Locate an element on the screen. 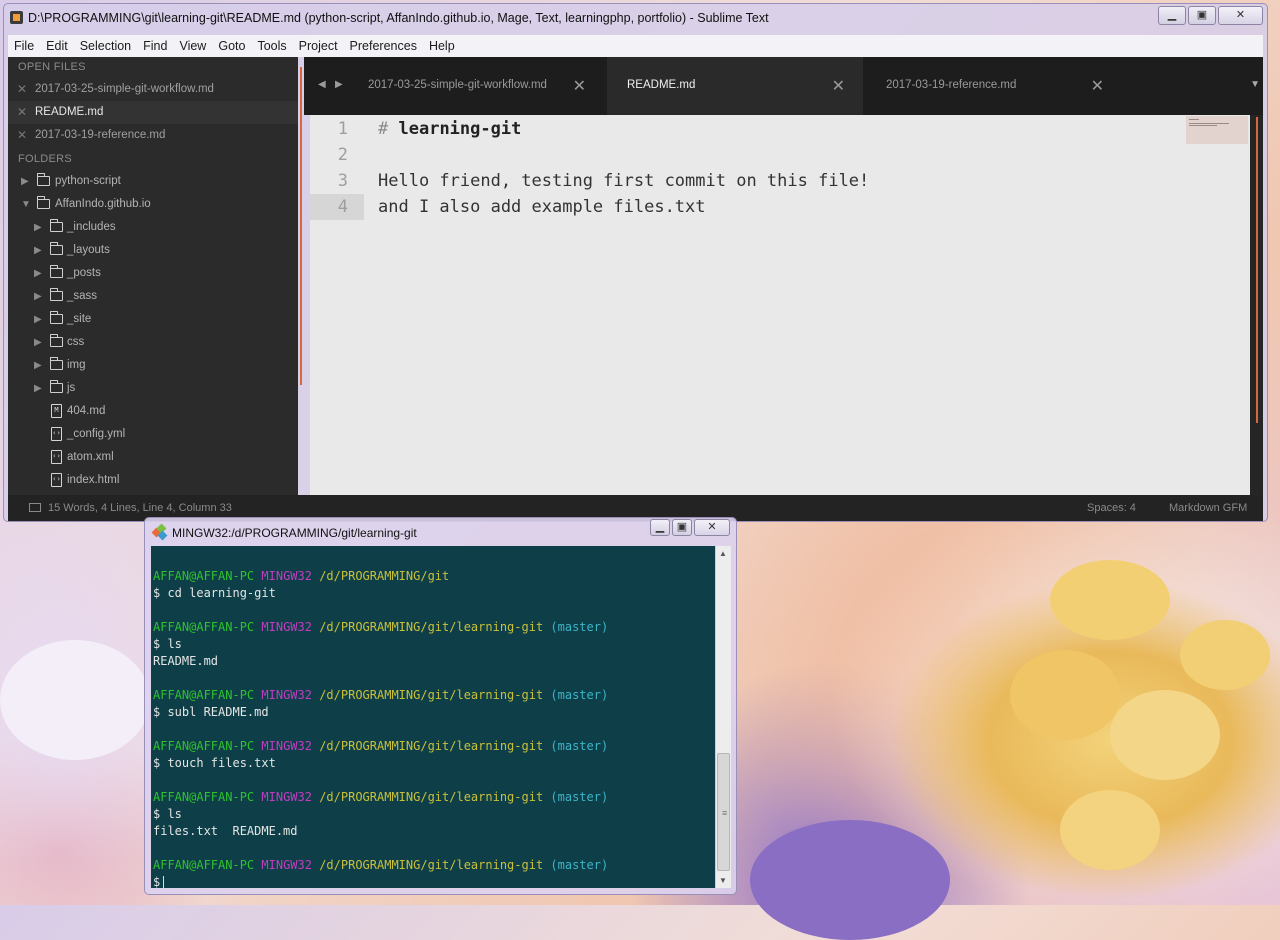 The height and width of the screenshot is (940, 1280). menu-tools: Tools is located at coordinates (271, 46).